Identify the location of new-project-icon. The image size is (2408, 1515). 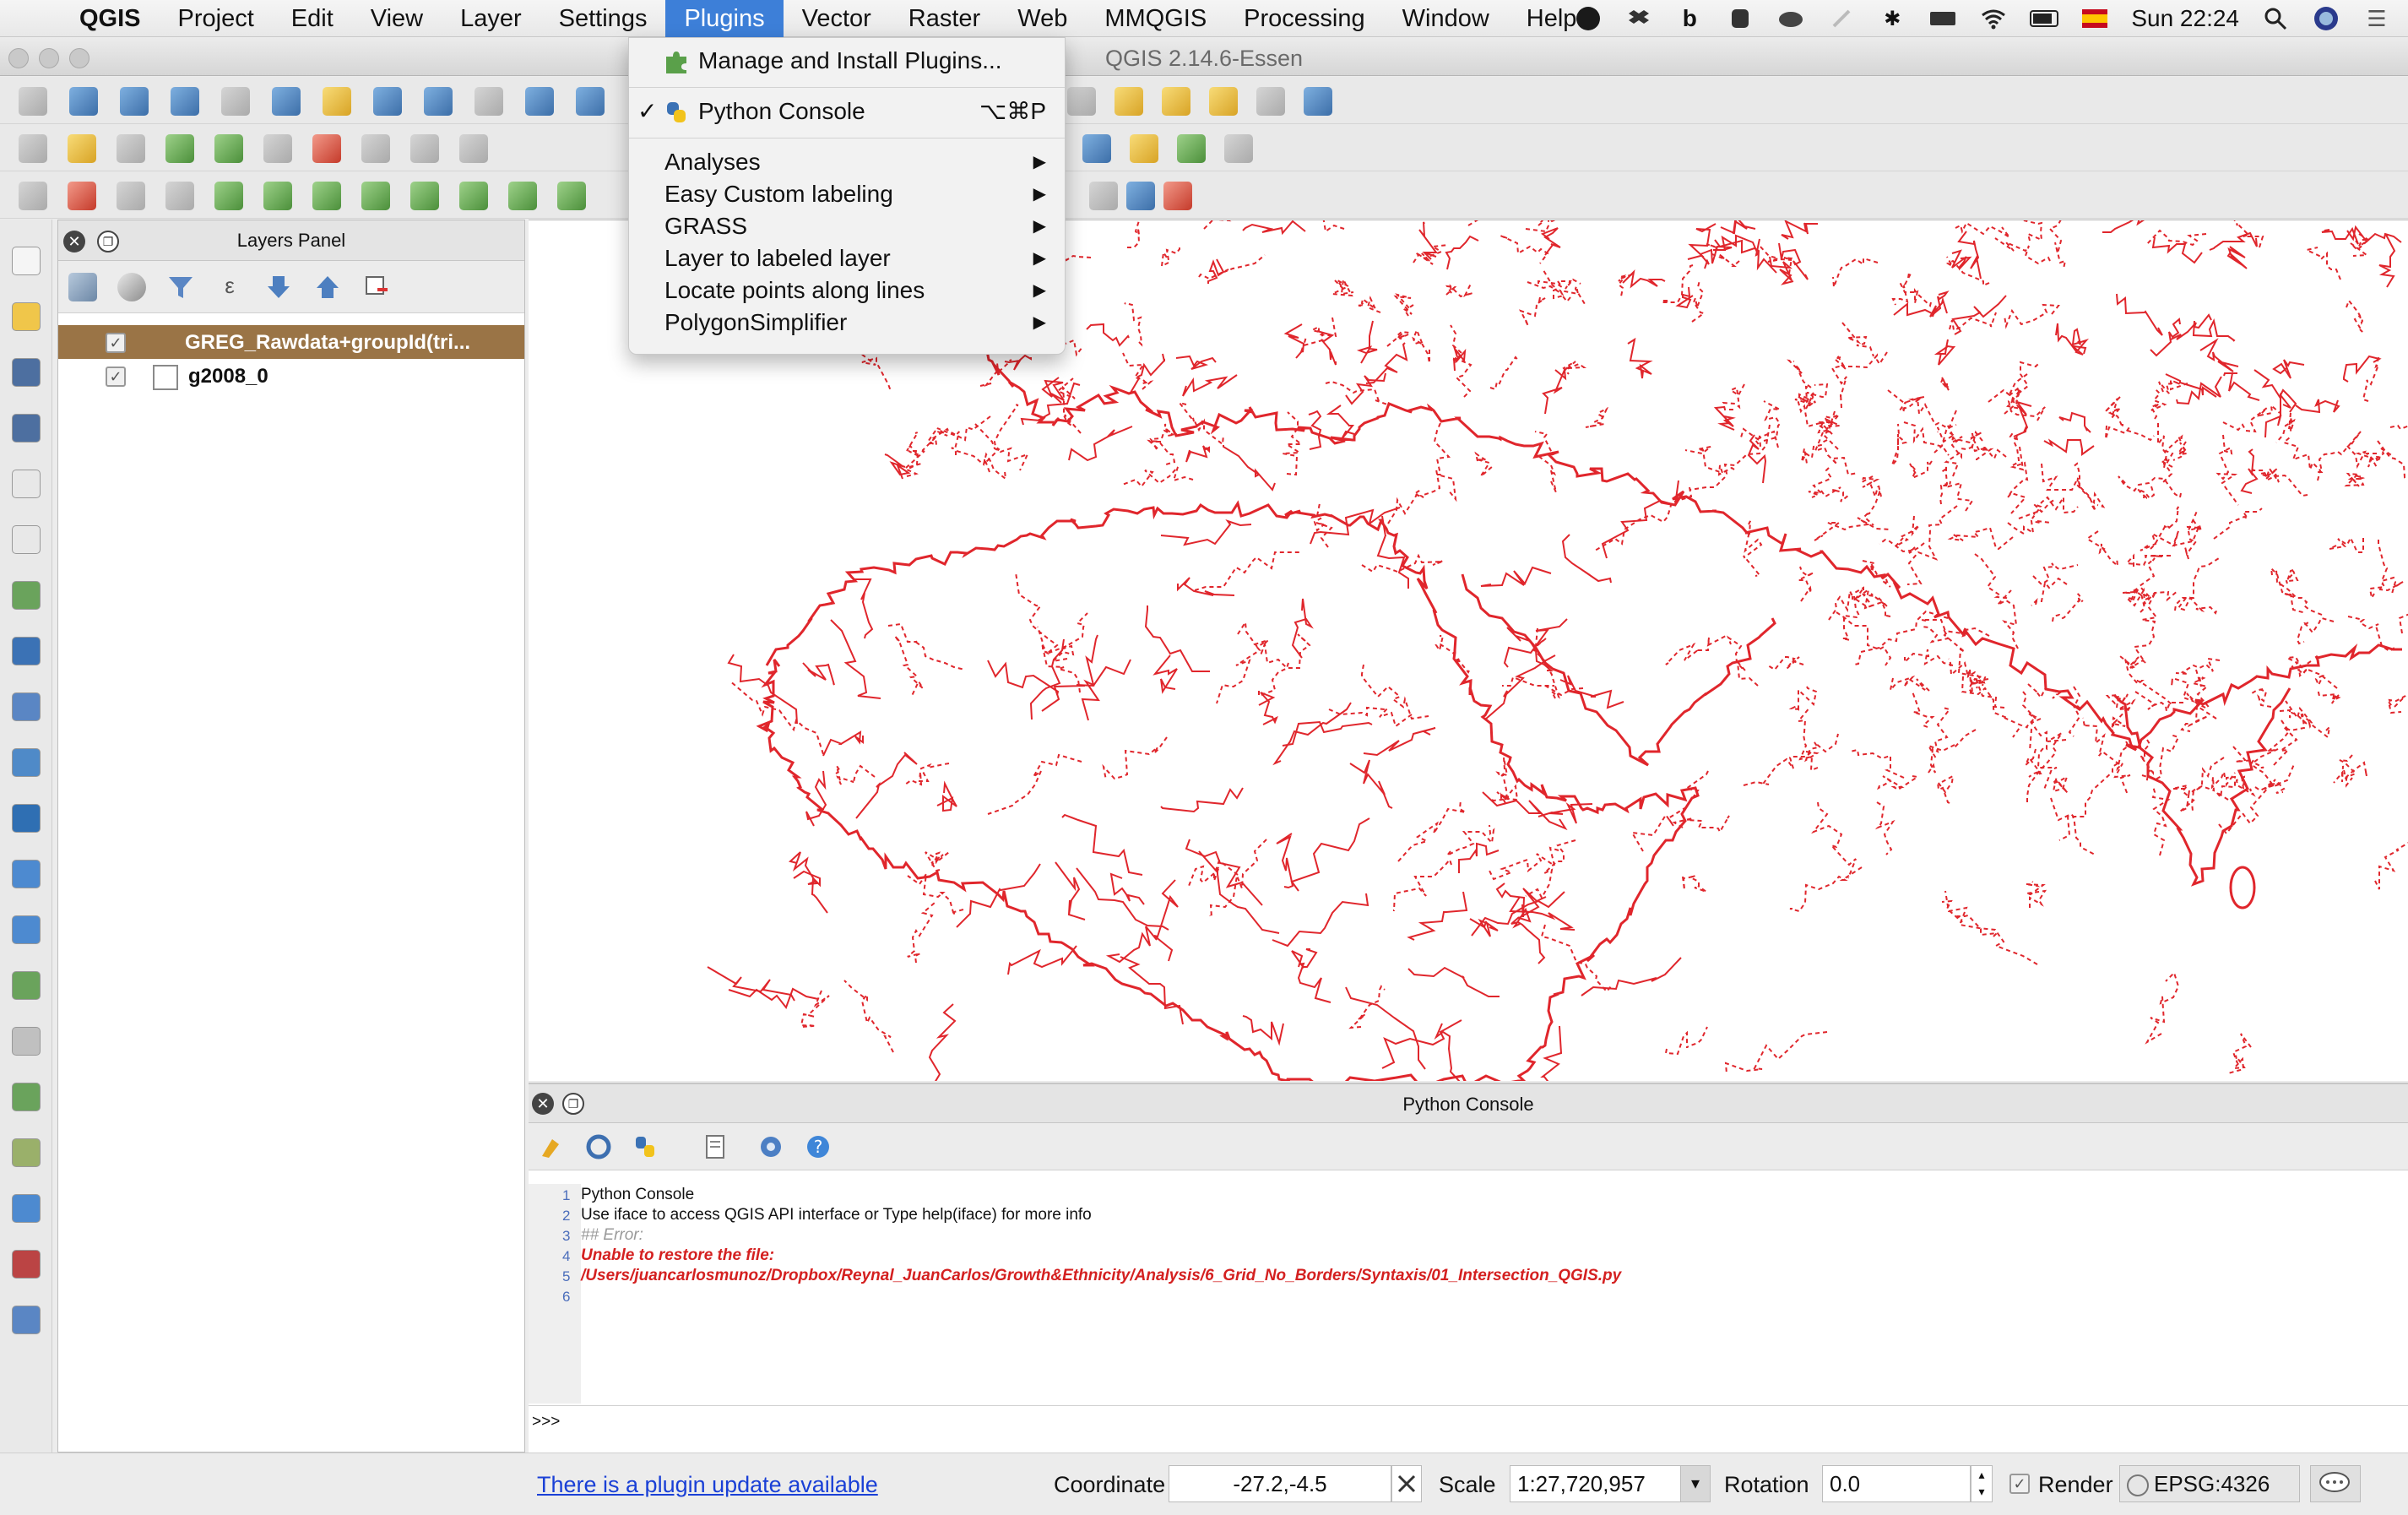
(27, 261).